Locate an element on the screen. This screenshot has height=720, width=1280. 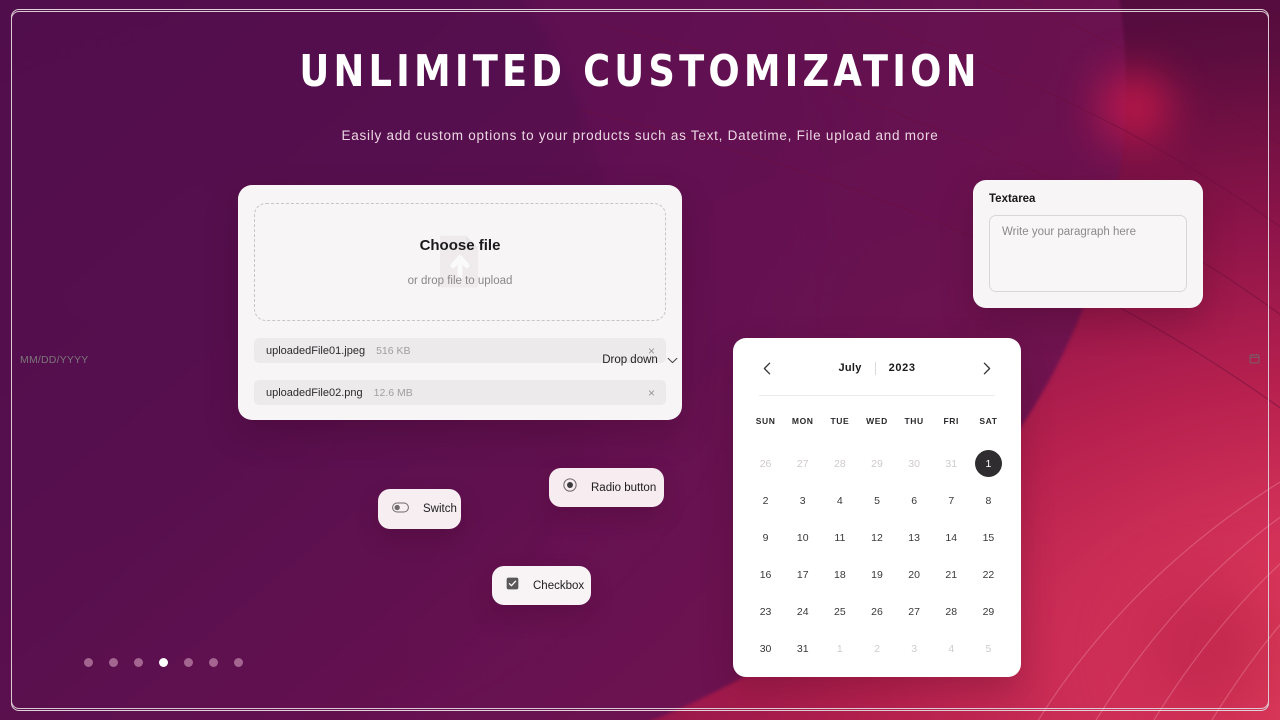
dropdown-label: Drop down is located at coordinates (630, 360).